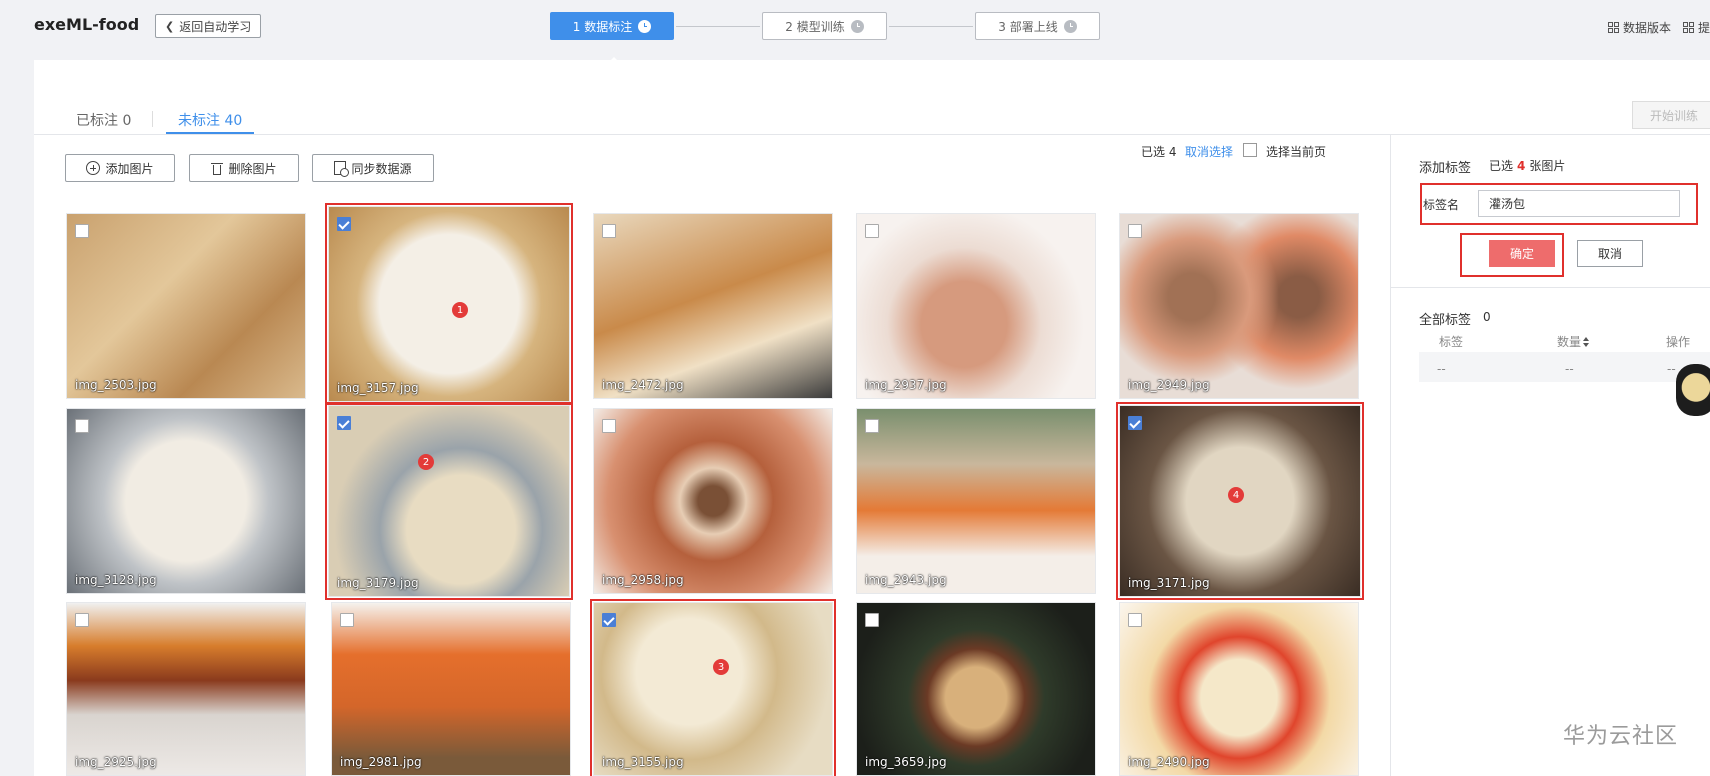 This screenshot has width=1710, height=776. What do you see at coordinates (116, 762) in the screenshot?
I see `image-filename: img_2925.jpg` at bounding box center [116, 762].